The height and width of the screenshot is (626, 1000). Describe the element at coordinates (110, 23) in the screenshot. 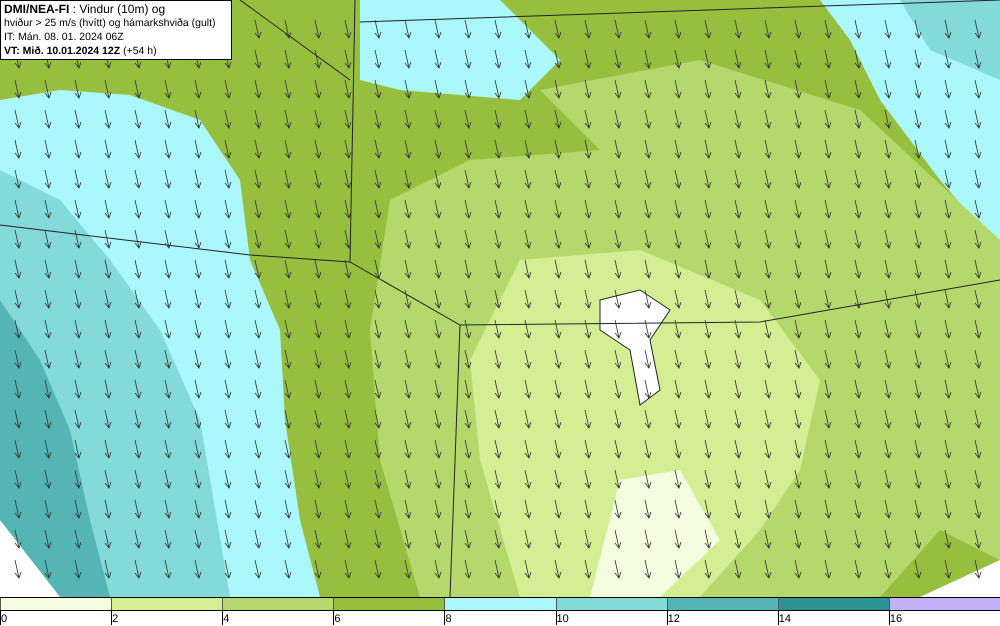

I see `caption-line: hviður > 25 m/s (hvítt) og hámarkshviða (gult)` at that location.